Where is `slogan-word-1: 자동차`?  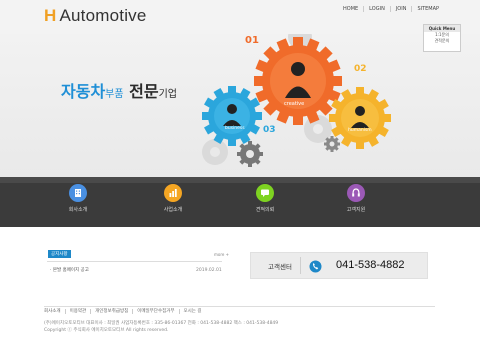
slogan-word-1: 자동차 is located at coordinates (83, 91).